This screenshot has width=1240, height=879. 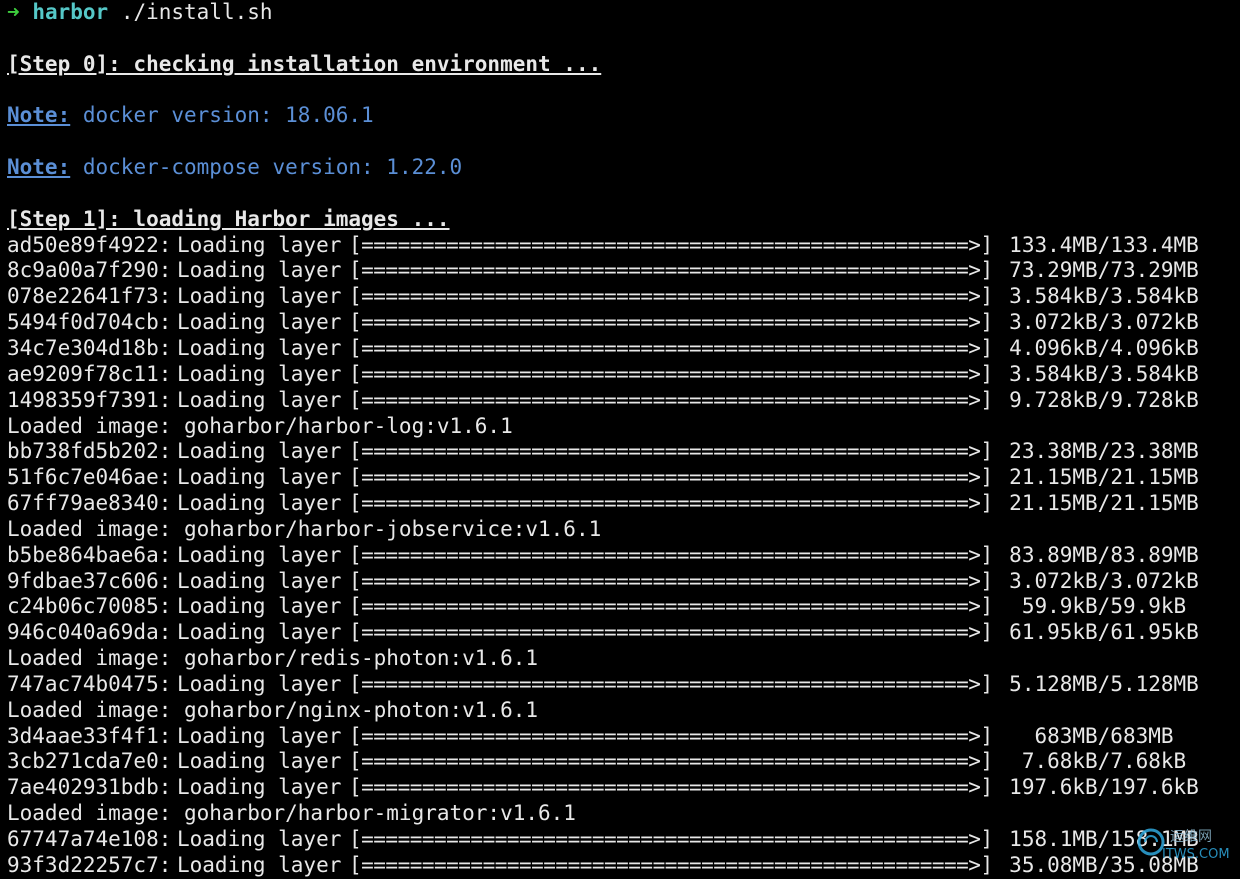 What do you see at coordinates (228, 115) in the screenshot?
I see `note-text: docker version: 18.06.1` at bounding box center [228, 115].